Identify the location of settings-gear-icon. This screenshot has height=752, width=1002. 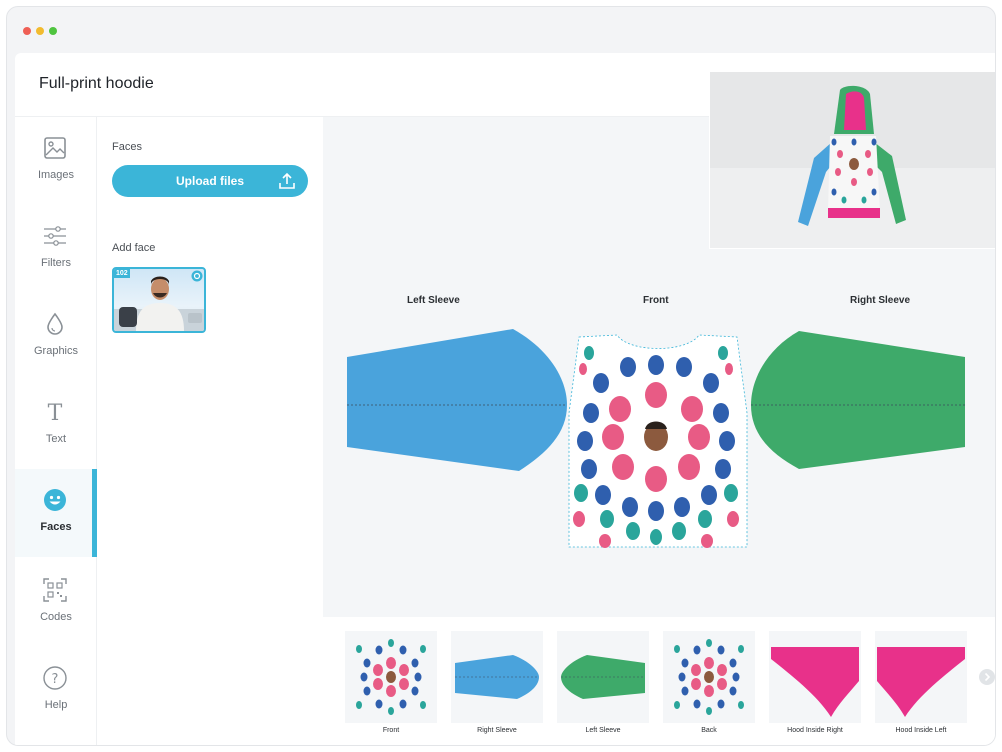
(197, 276).